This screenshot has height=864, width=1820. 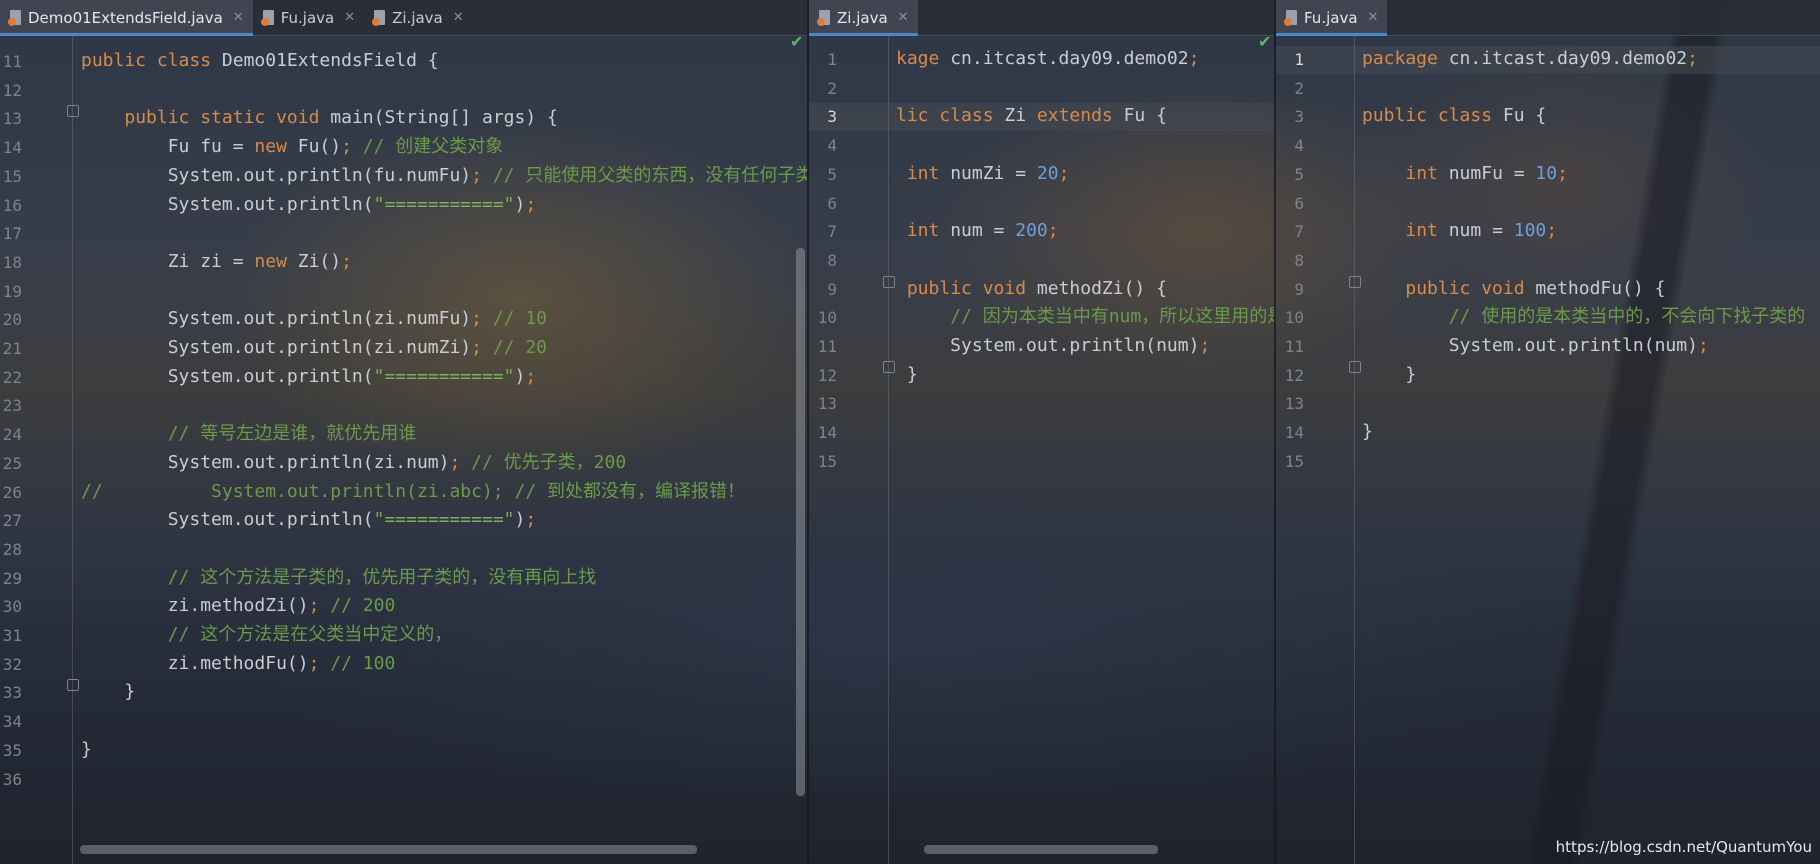 I want to click on line-number: 7, so click(x=1299, y=232).